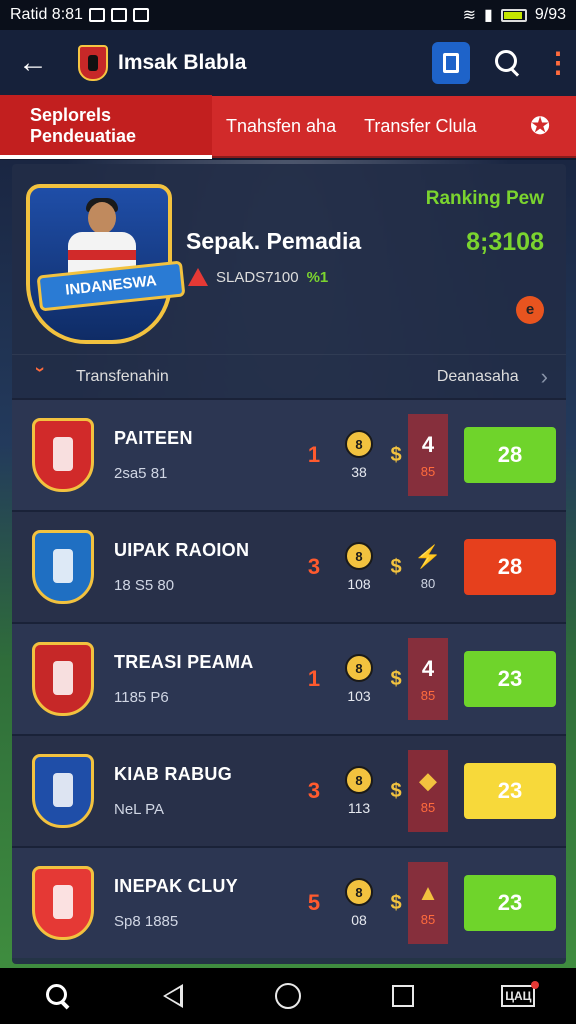 Image resolution: width=576 pixels, height=1024 pixels. I want to click on chevron-right-icon: ›, so click(544, 377).